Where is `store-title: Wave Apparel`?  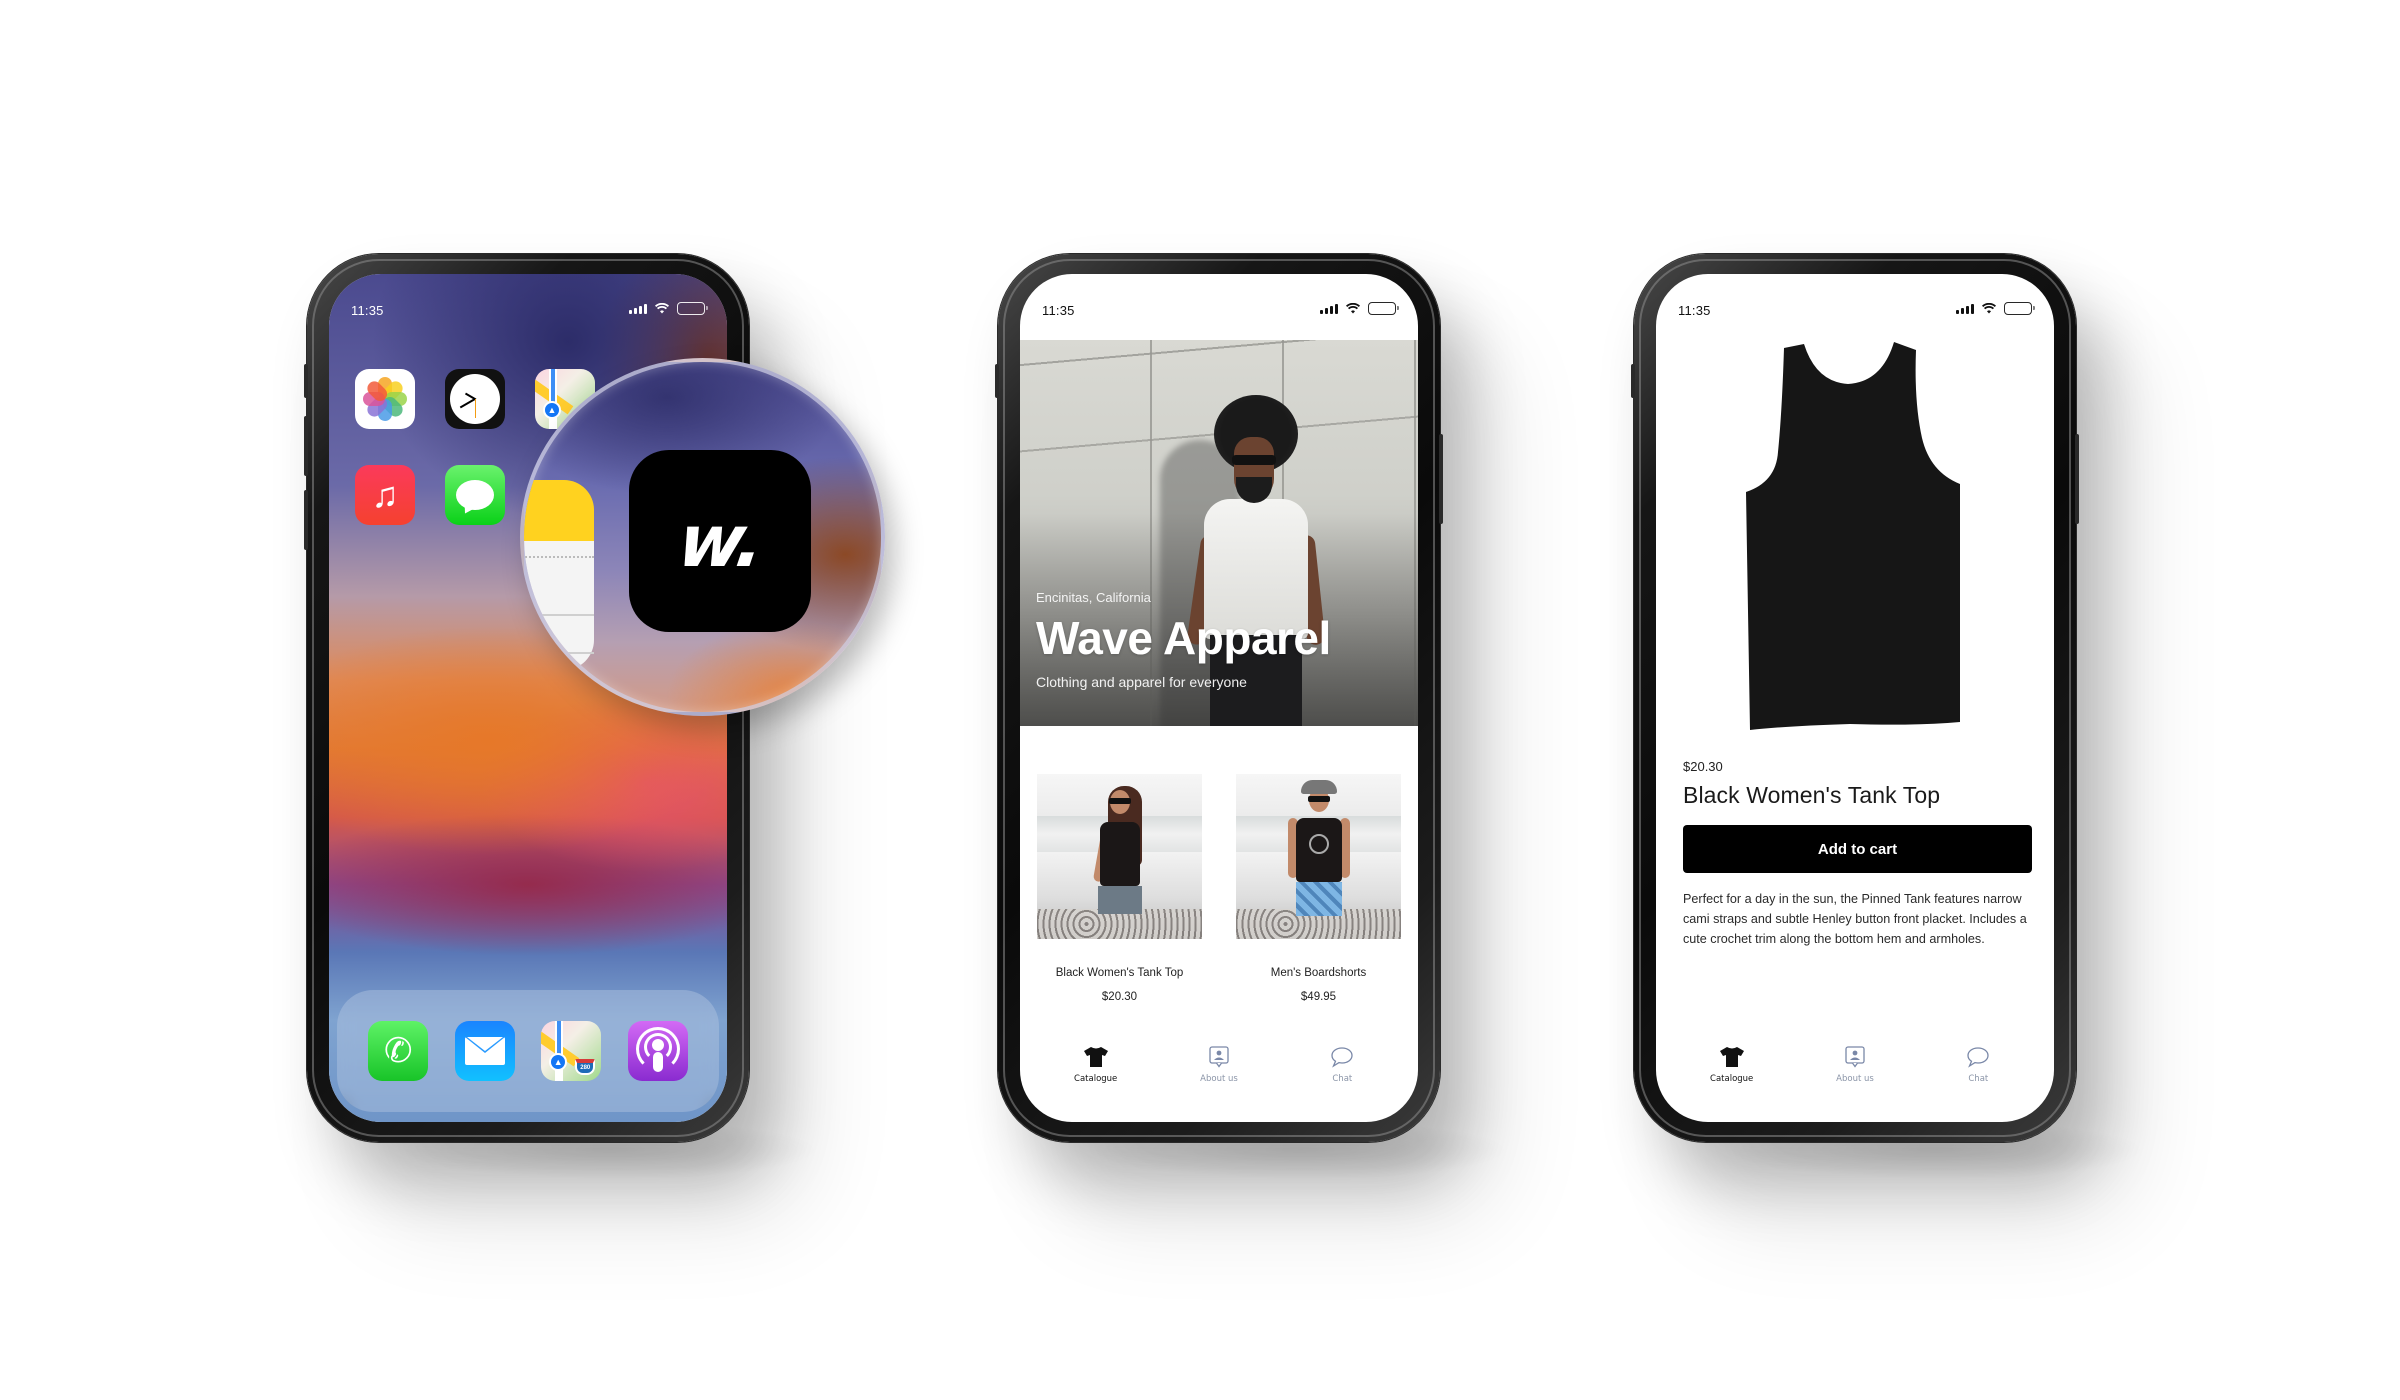 store-title: Wave Apparel is located at coordinates (1183, 638).